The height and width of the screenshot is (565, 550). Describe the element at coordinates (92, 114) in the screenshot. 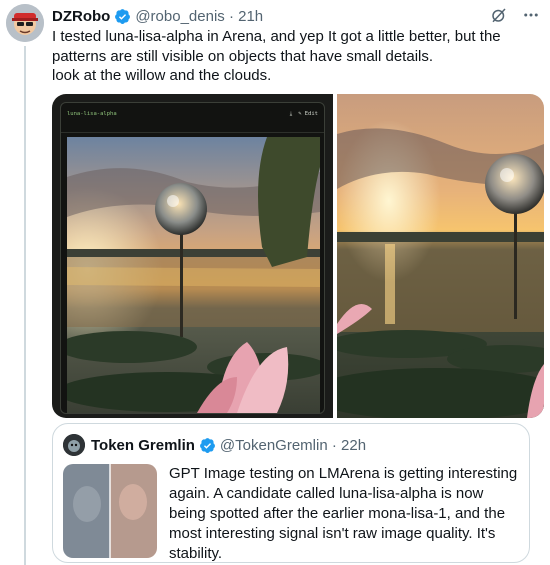

I see `arena-model-name: luna-lisa-alpha` at that location.